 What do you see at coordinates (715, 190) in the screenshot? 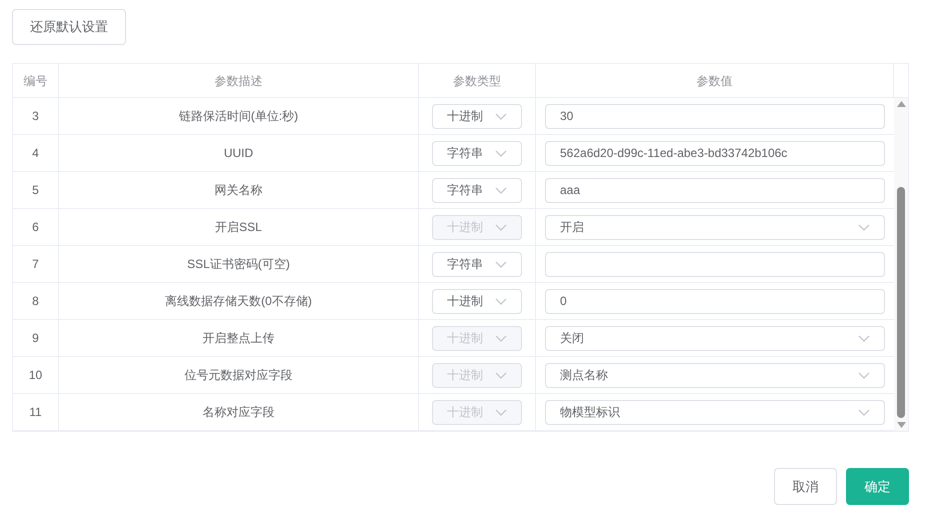
I see `value-field: aaa` at bounding box center [715, 190].